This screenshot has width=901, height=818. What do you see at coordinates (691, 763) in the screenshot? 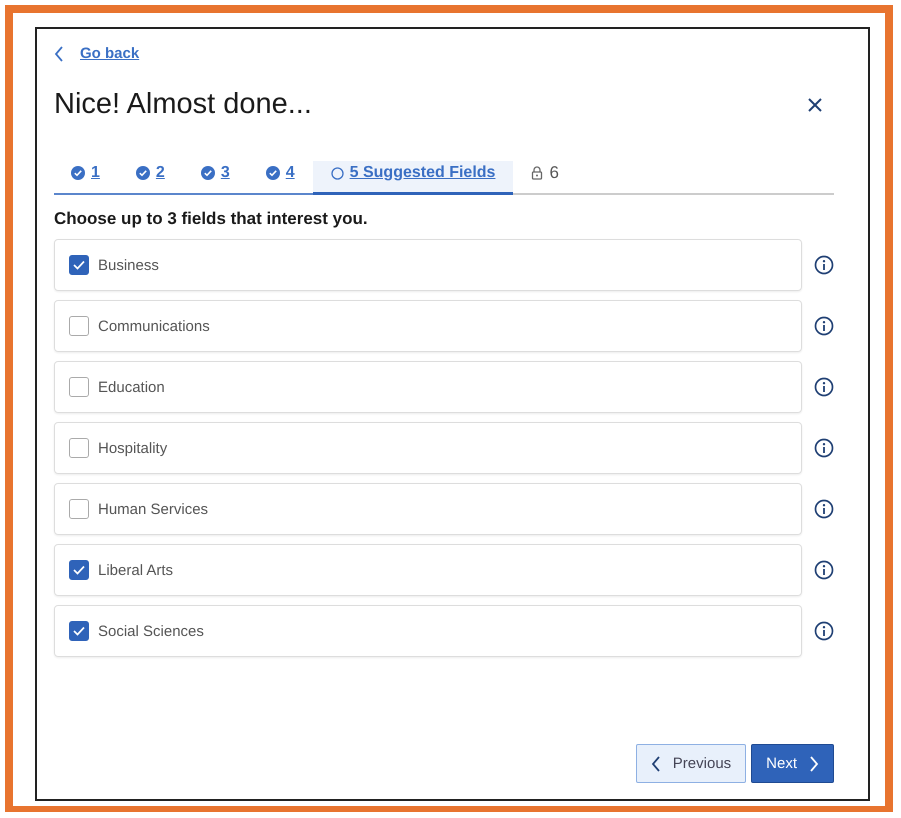
I see `previous-button: Previous` at bounding box center [691, 763].